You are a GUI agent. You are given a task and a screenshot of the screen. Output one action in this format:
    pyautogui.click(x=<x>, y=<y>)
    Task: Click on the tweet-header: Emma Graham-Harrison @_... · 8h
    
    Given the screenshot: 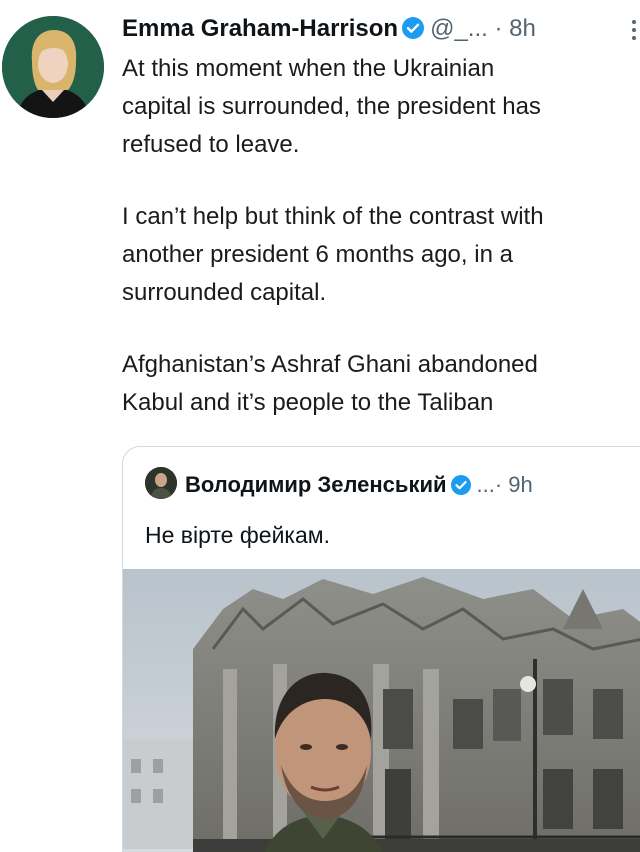 What is the action you would take?
    pyautogui.click(x=329, y=29)
    